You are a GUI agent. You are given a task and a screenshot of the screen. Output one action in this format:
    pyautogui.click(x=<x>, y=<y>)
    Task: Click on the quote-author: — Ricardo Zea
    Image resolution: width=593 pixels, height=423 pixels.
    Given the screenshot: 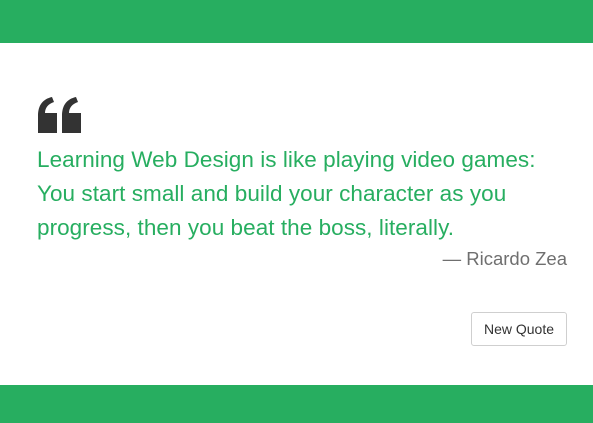 What is the action you would take?
    pyautogui.click(x=504, y=258)
    